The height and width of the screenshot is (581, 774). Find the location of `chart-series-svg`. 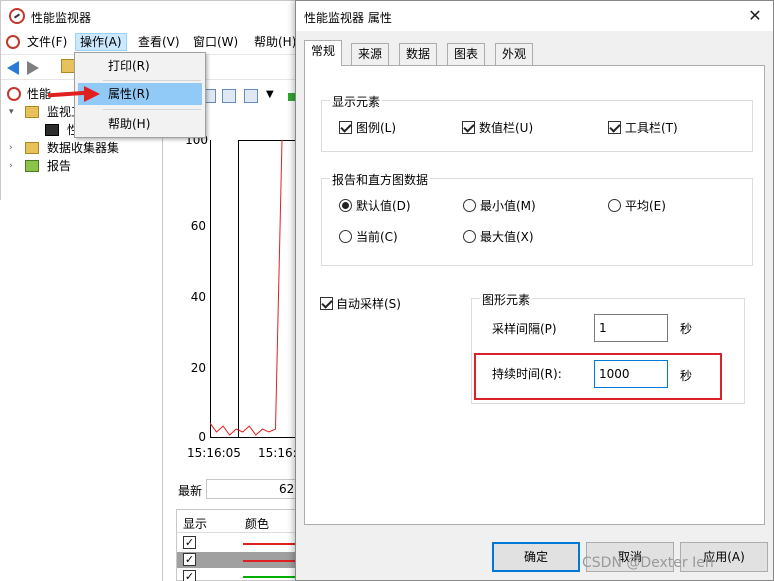

chart-series-svg is located at coordinates (246, 288).